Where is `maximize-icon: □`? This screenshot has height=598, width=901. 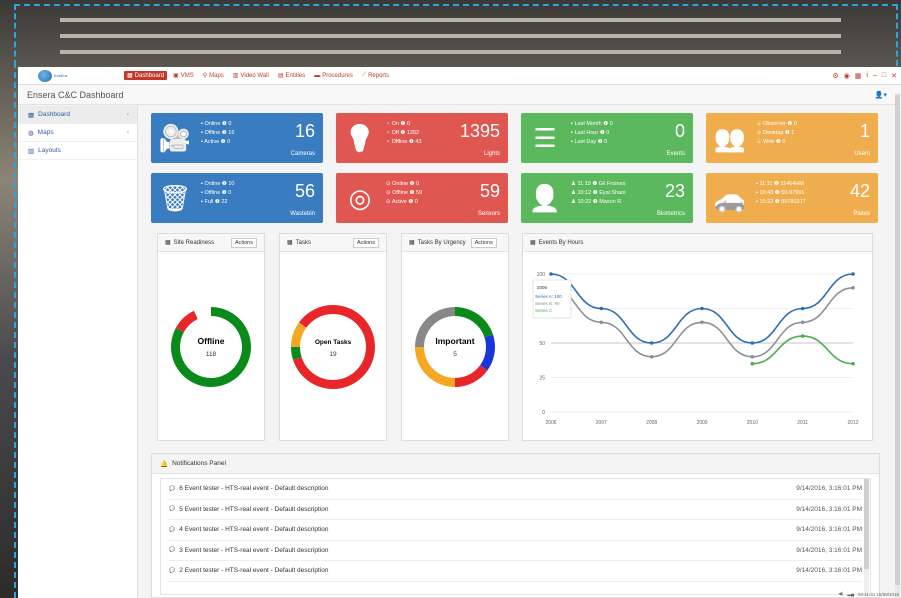 maximize-icon: □ is located at coordinates (884, 76).